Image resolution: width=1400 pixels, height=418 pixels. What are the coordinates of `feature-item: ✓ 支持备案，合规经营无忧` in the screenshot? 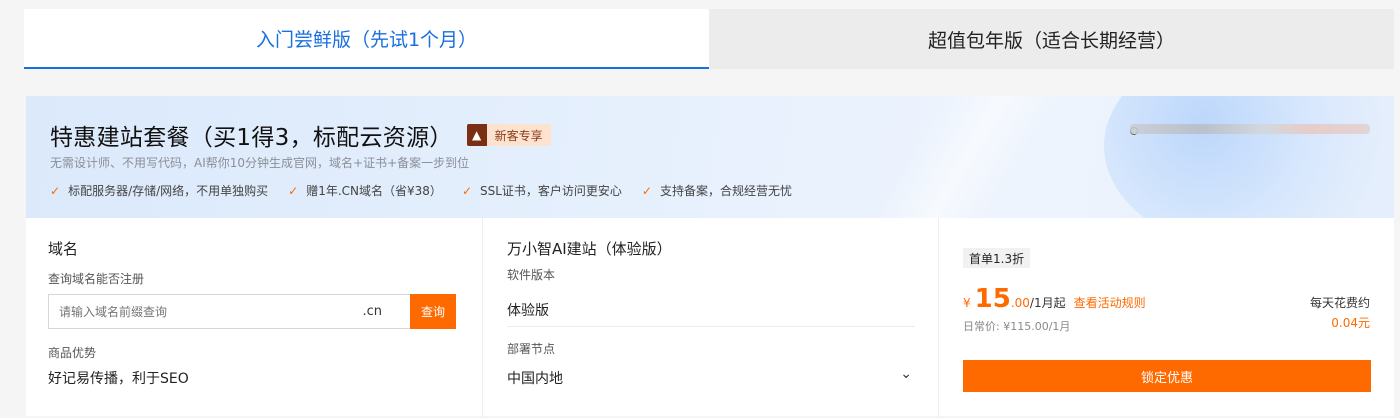 It's located at (717, 190).